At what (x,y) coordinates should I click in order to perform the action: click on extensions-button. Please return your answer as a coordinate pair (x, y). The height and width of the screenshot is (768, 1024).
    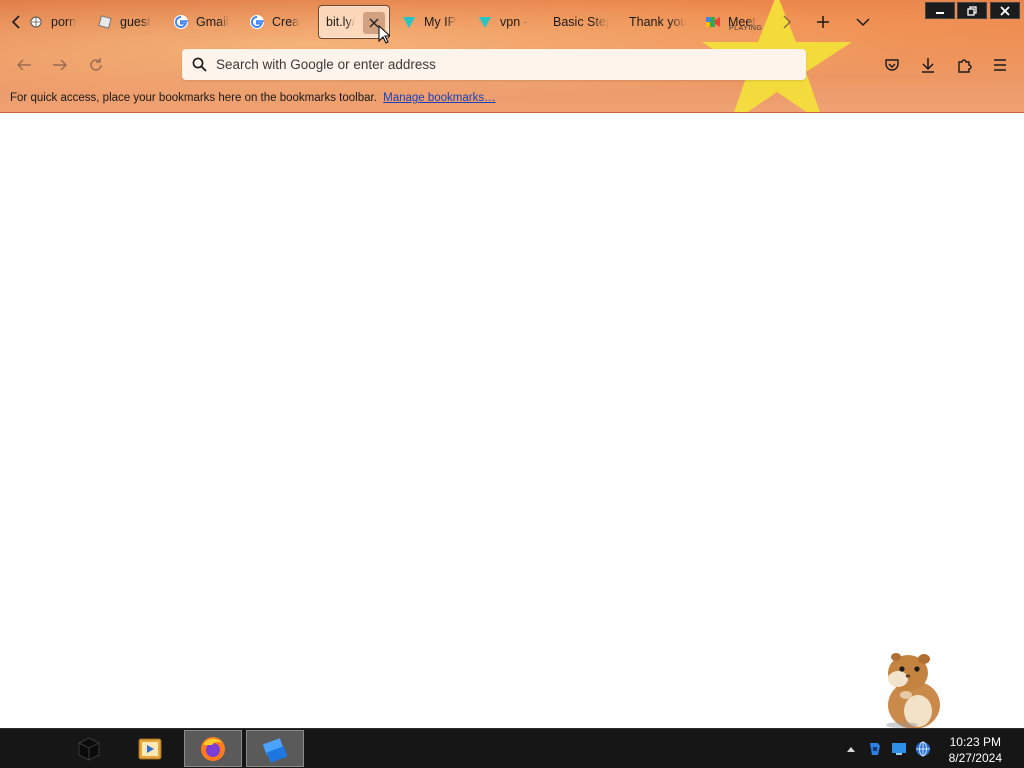
    Looking at the image, I should click on (964, 65).